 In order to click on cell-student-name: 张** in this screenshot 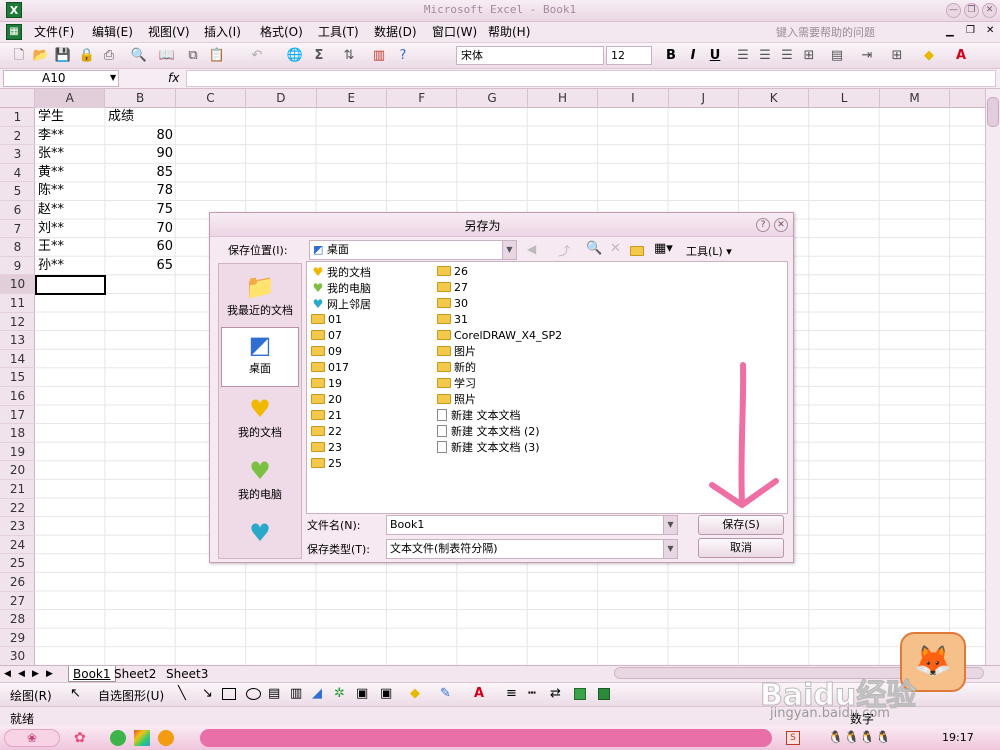, I will do `click(51, 154)`.